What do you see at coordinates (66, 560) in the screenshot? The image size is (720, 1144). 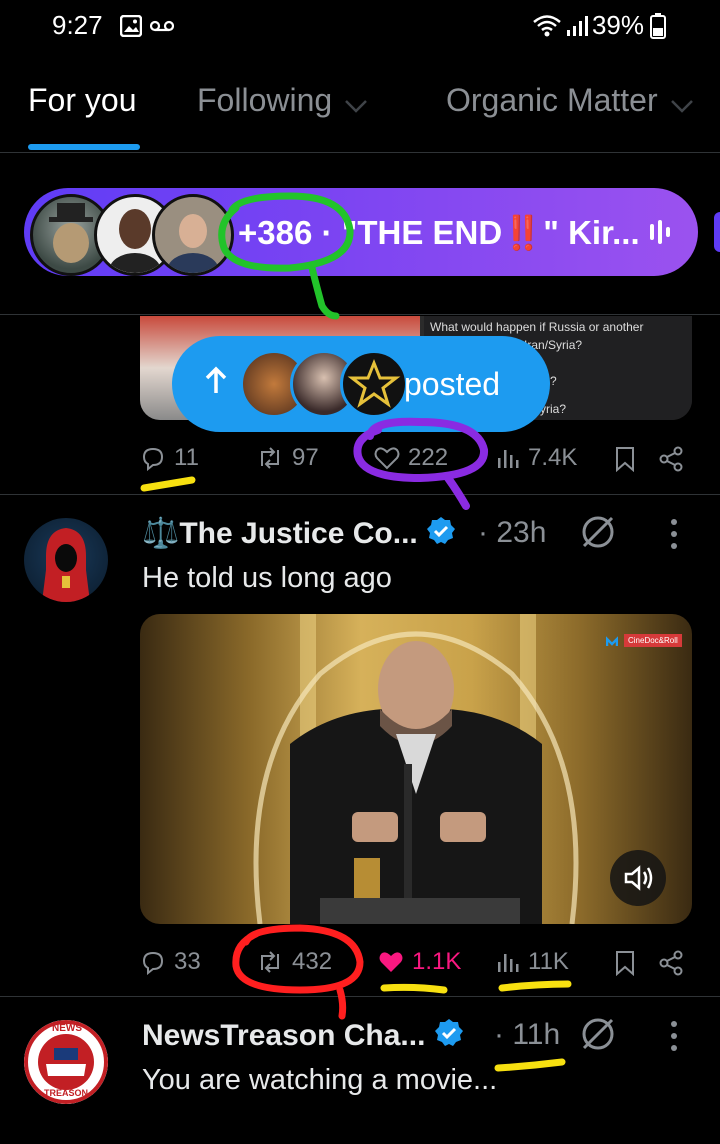 I see `tweet-author-avatar` at bounding box center [66, 560].